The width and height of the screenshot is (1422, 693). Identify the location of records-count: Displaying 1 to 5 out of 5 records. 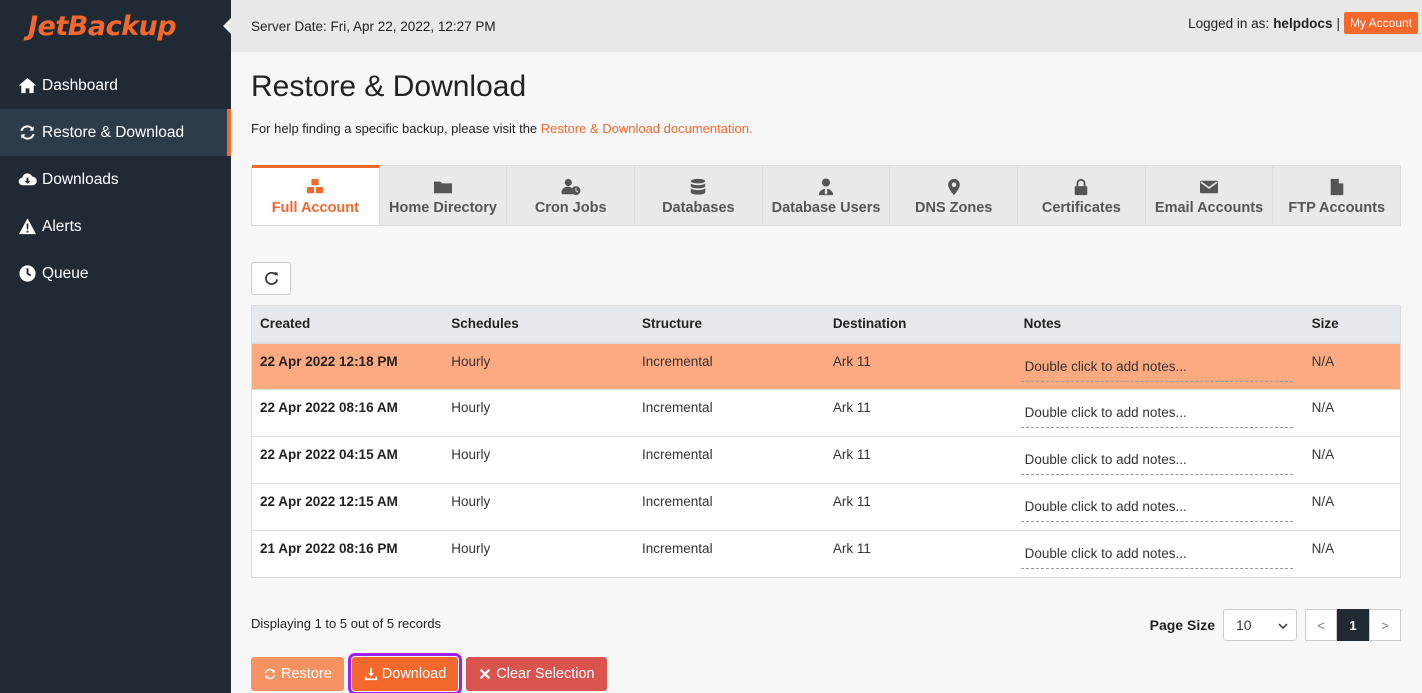
(346, 623).